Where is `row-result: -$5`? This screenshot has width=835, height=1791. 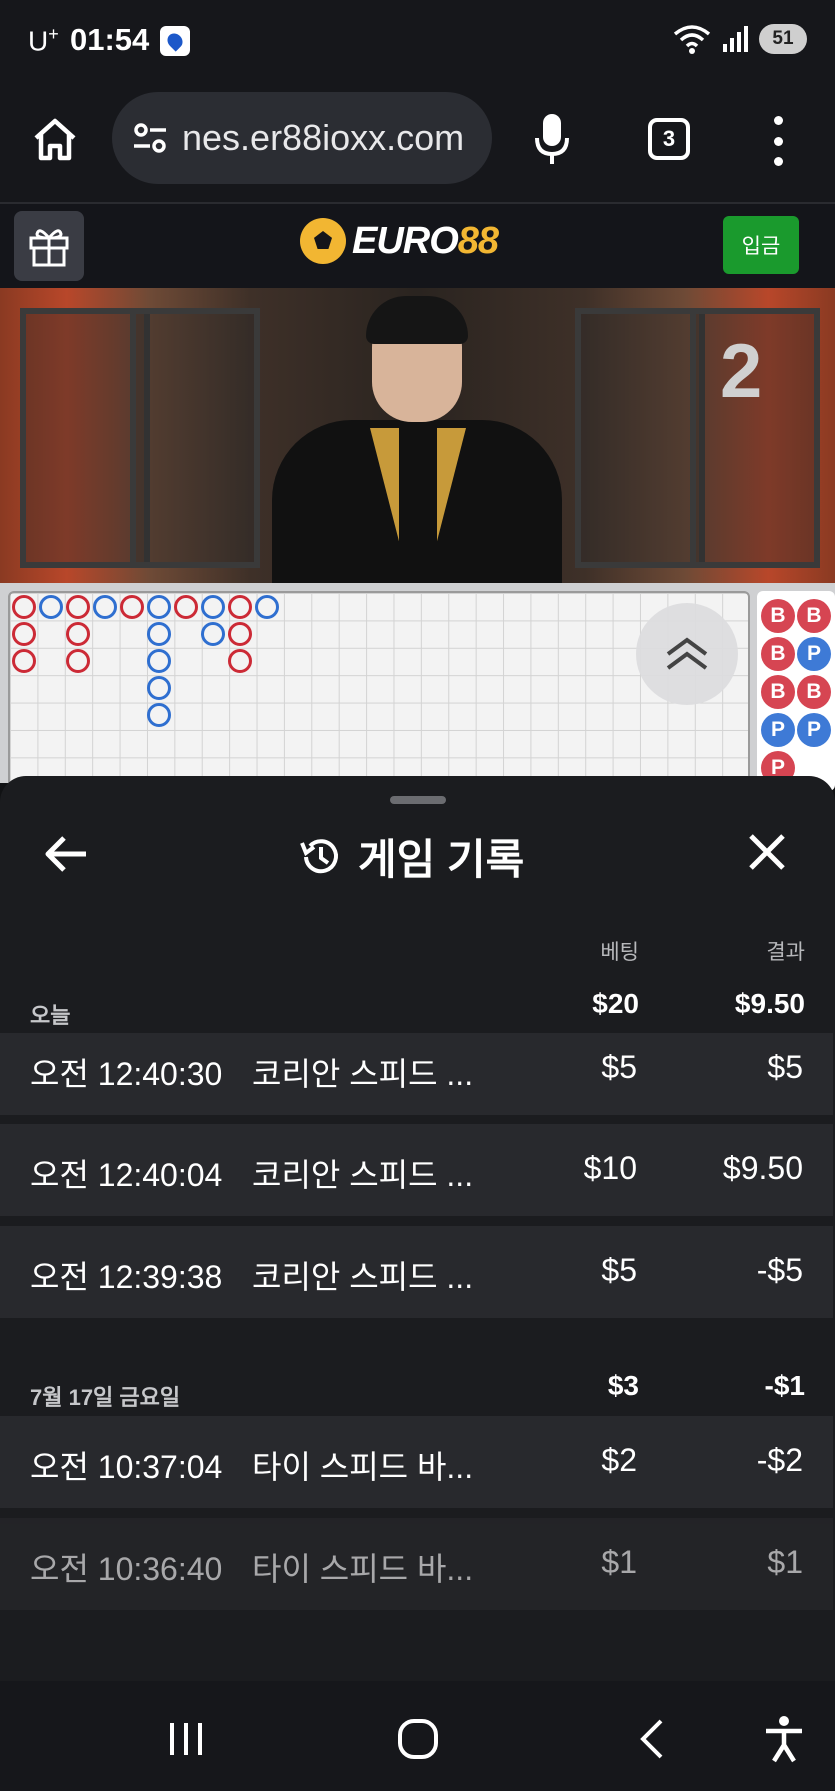
row-result: -$5 is located at coordinates (779, 1270).